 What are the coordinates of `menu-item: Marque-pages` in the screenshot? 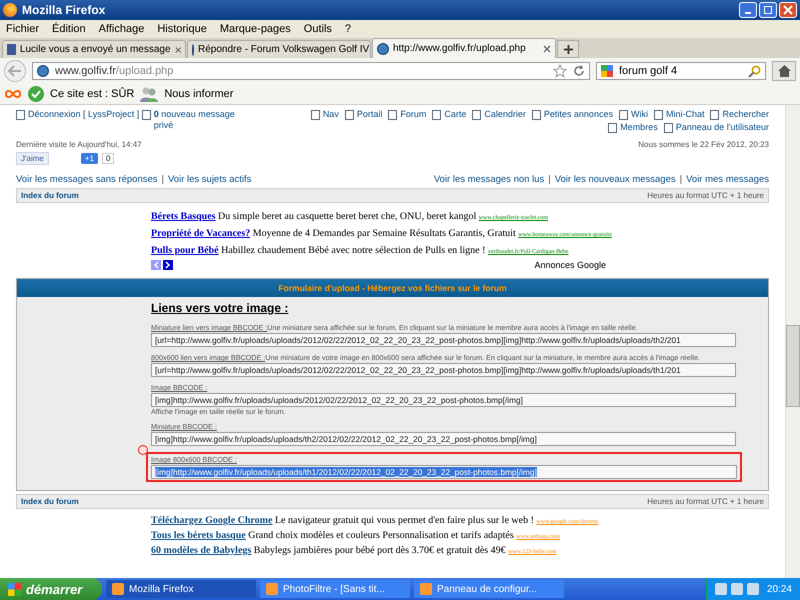 It's located at (255, 29).